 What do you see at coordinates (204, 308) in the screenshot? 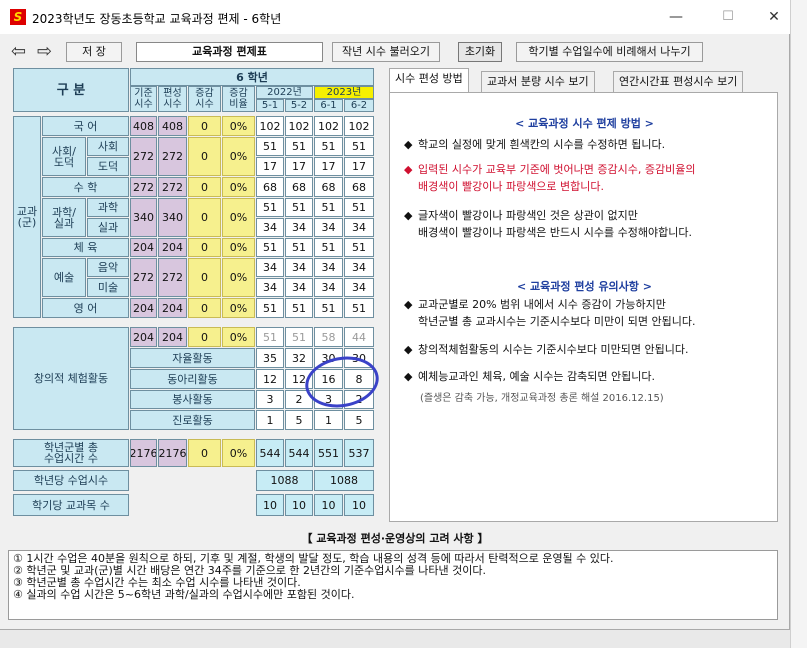
I see `english-diff: 0` at bounding box center [204, 308].